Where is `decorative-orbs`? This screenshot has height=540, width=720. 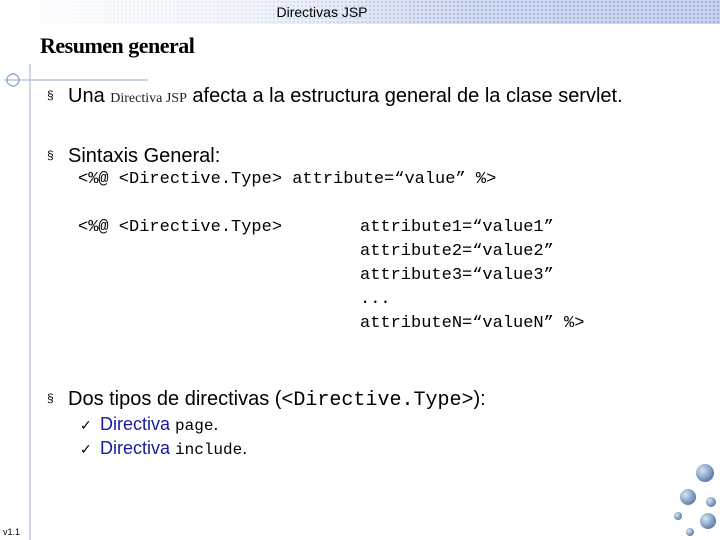
decorative-orbs is located at coordinates (695, 500).